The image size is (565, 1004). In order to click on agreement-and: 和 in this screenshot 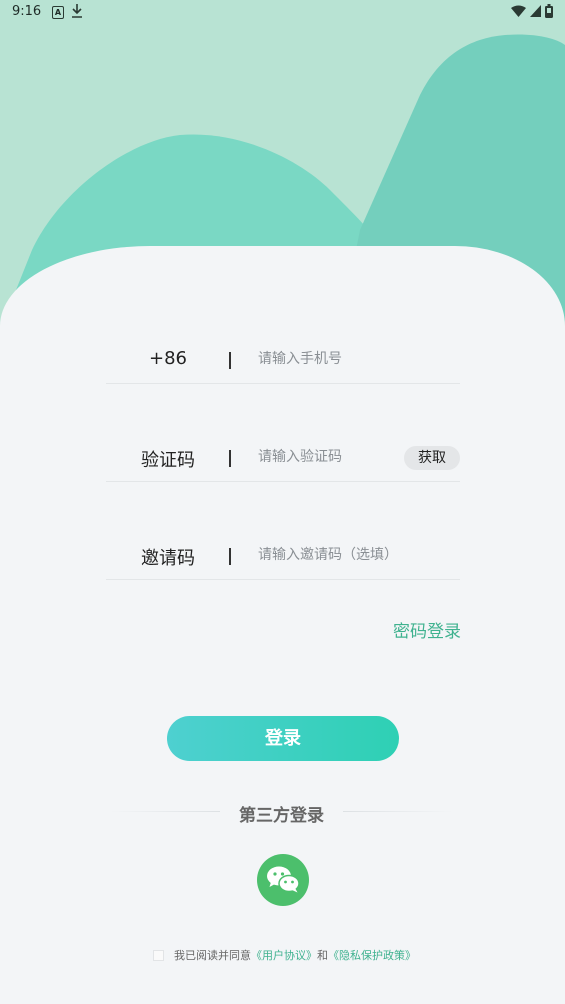, I will do `click(322, 955)`.